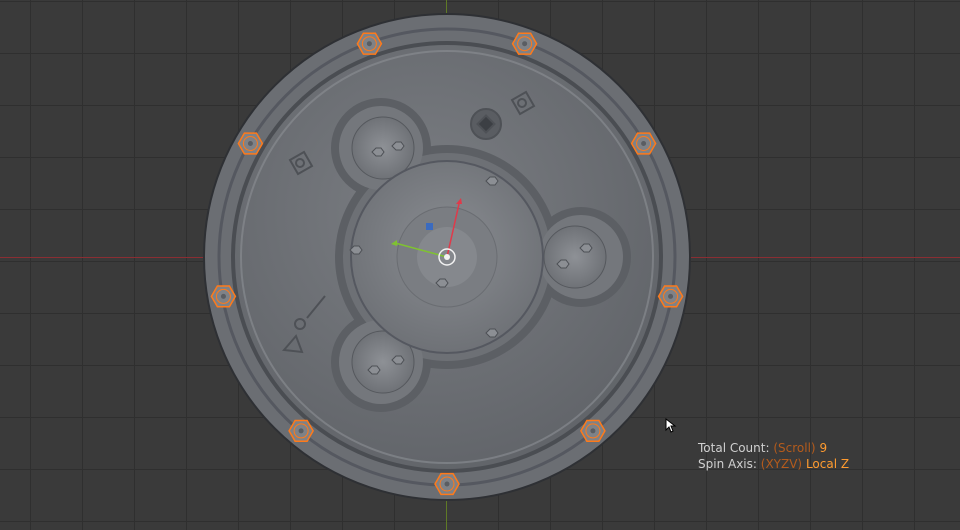 The height and width of the screenshot is (530, 960). I want to click on spin-axis-value: Local Z, so click(827, 464).